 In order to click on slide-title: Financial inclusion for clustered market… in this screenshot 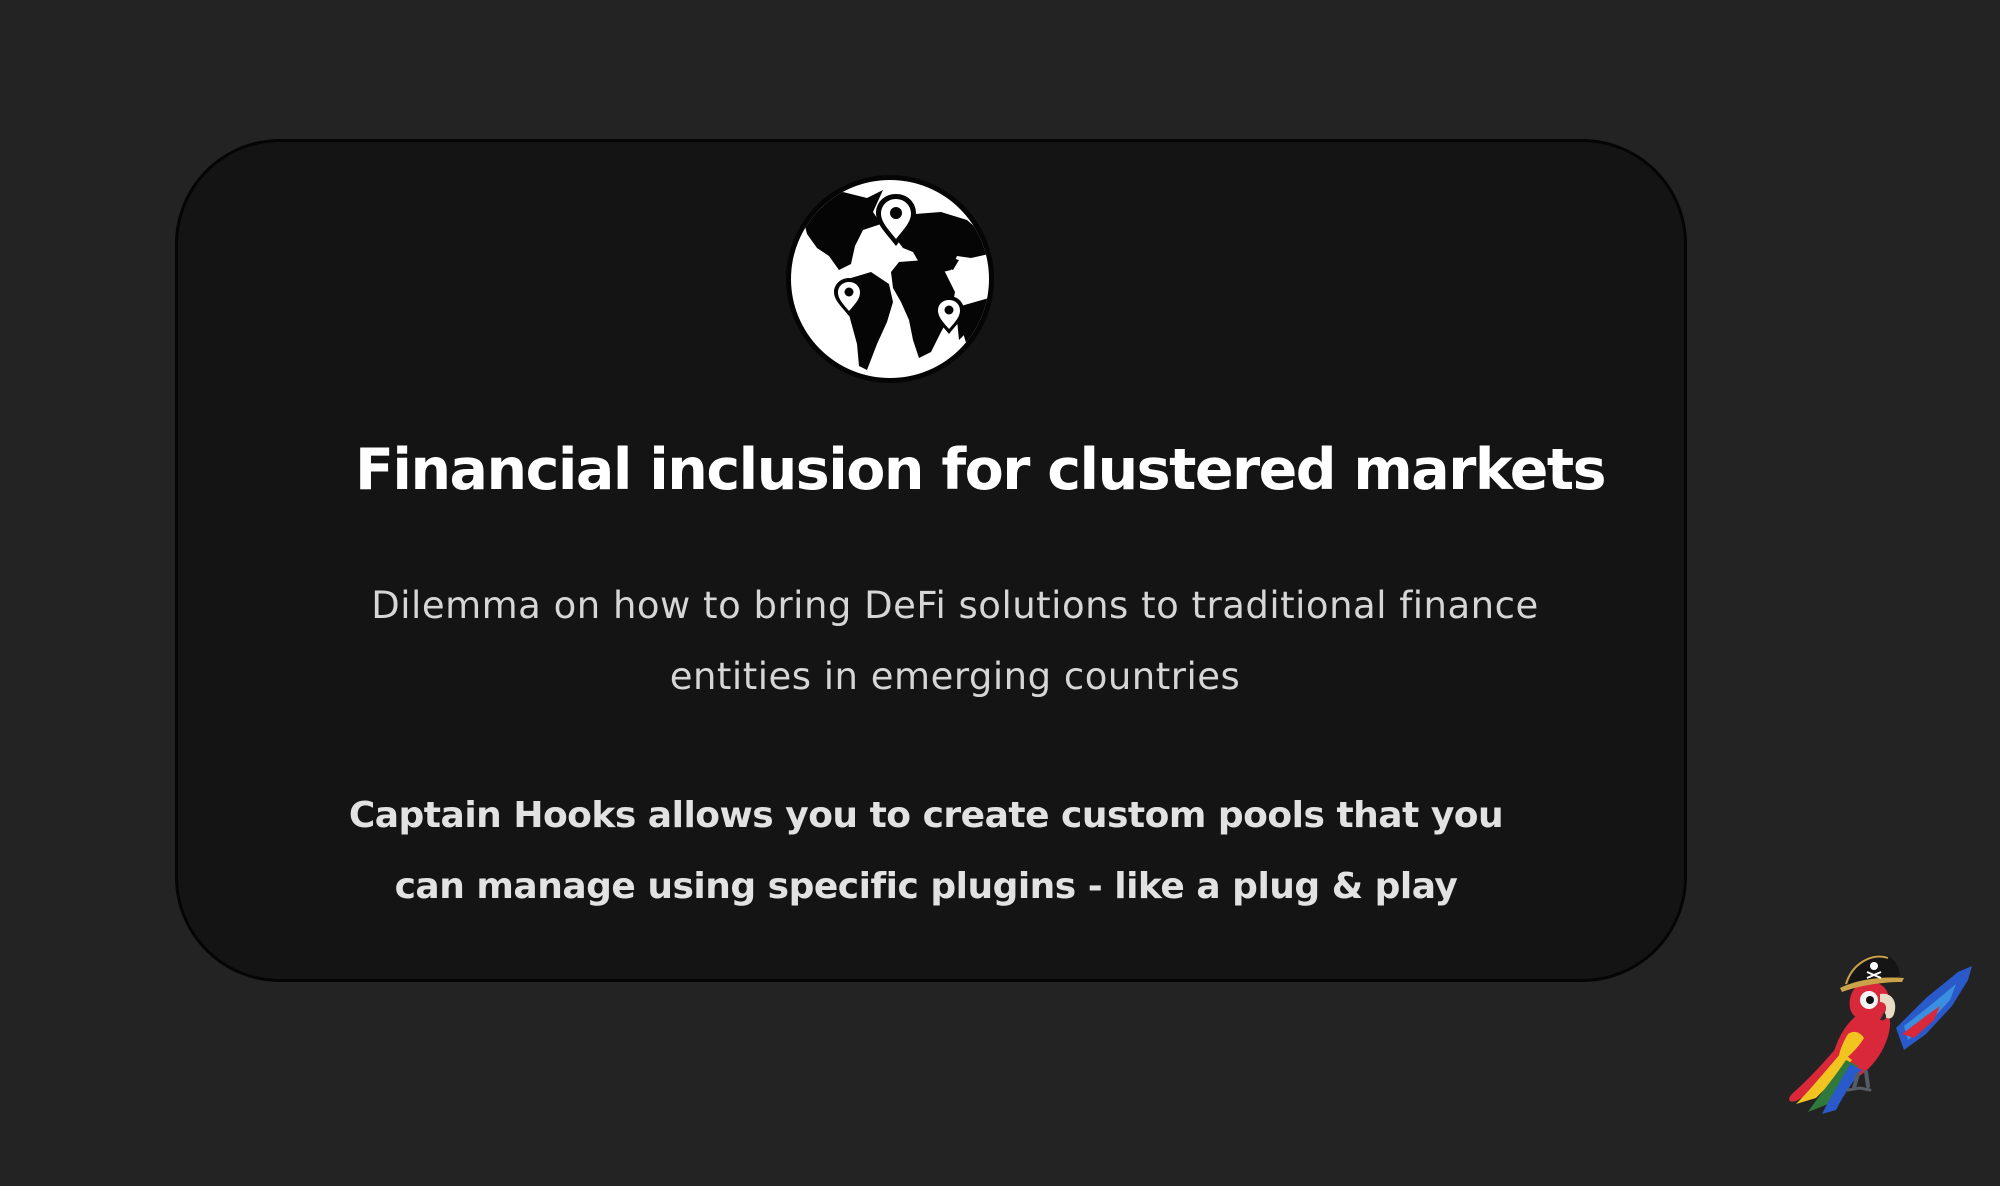, I will do `click(981, 470)`.